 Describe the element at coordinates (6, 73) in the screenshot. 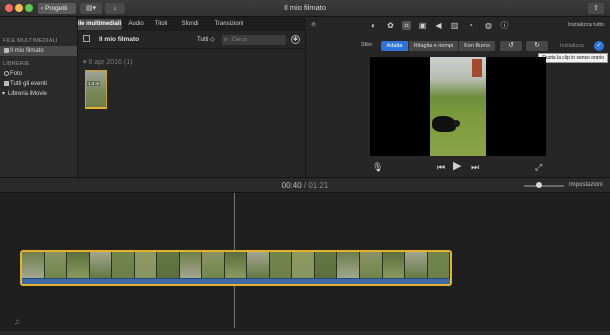

I see `photos-icon` at that location.